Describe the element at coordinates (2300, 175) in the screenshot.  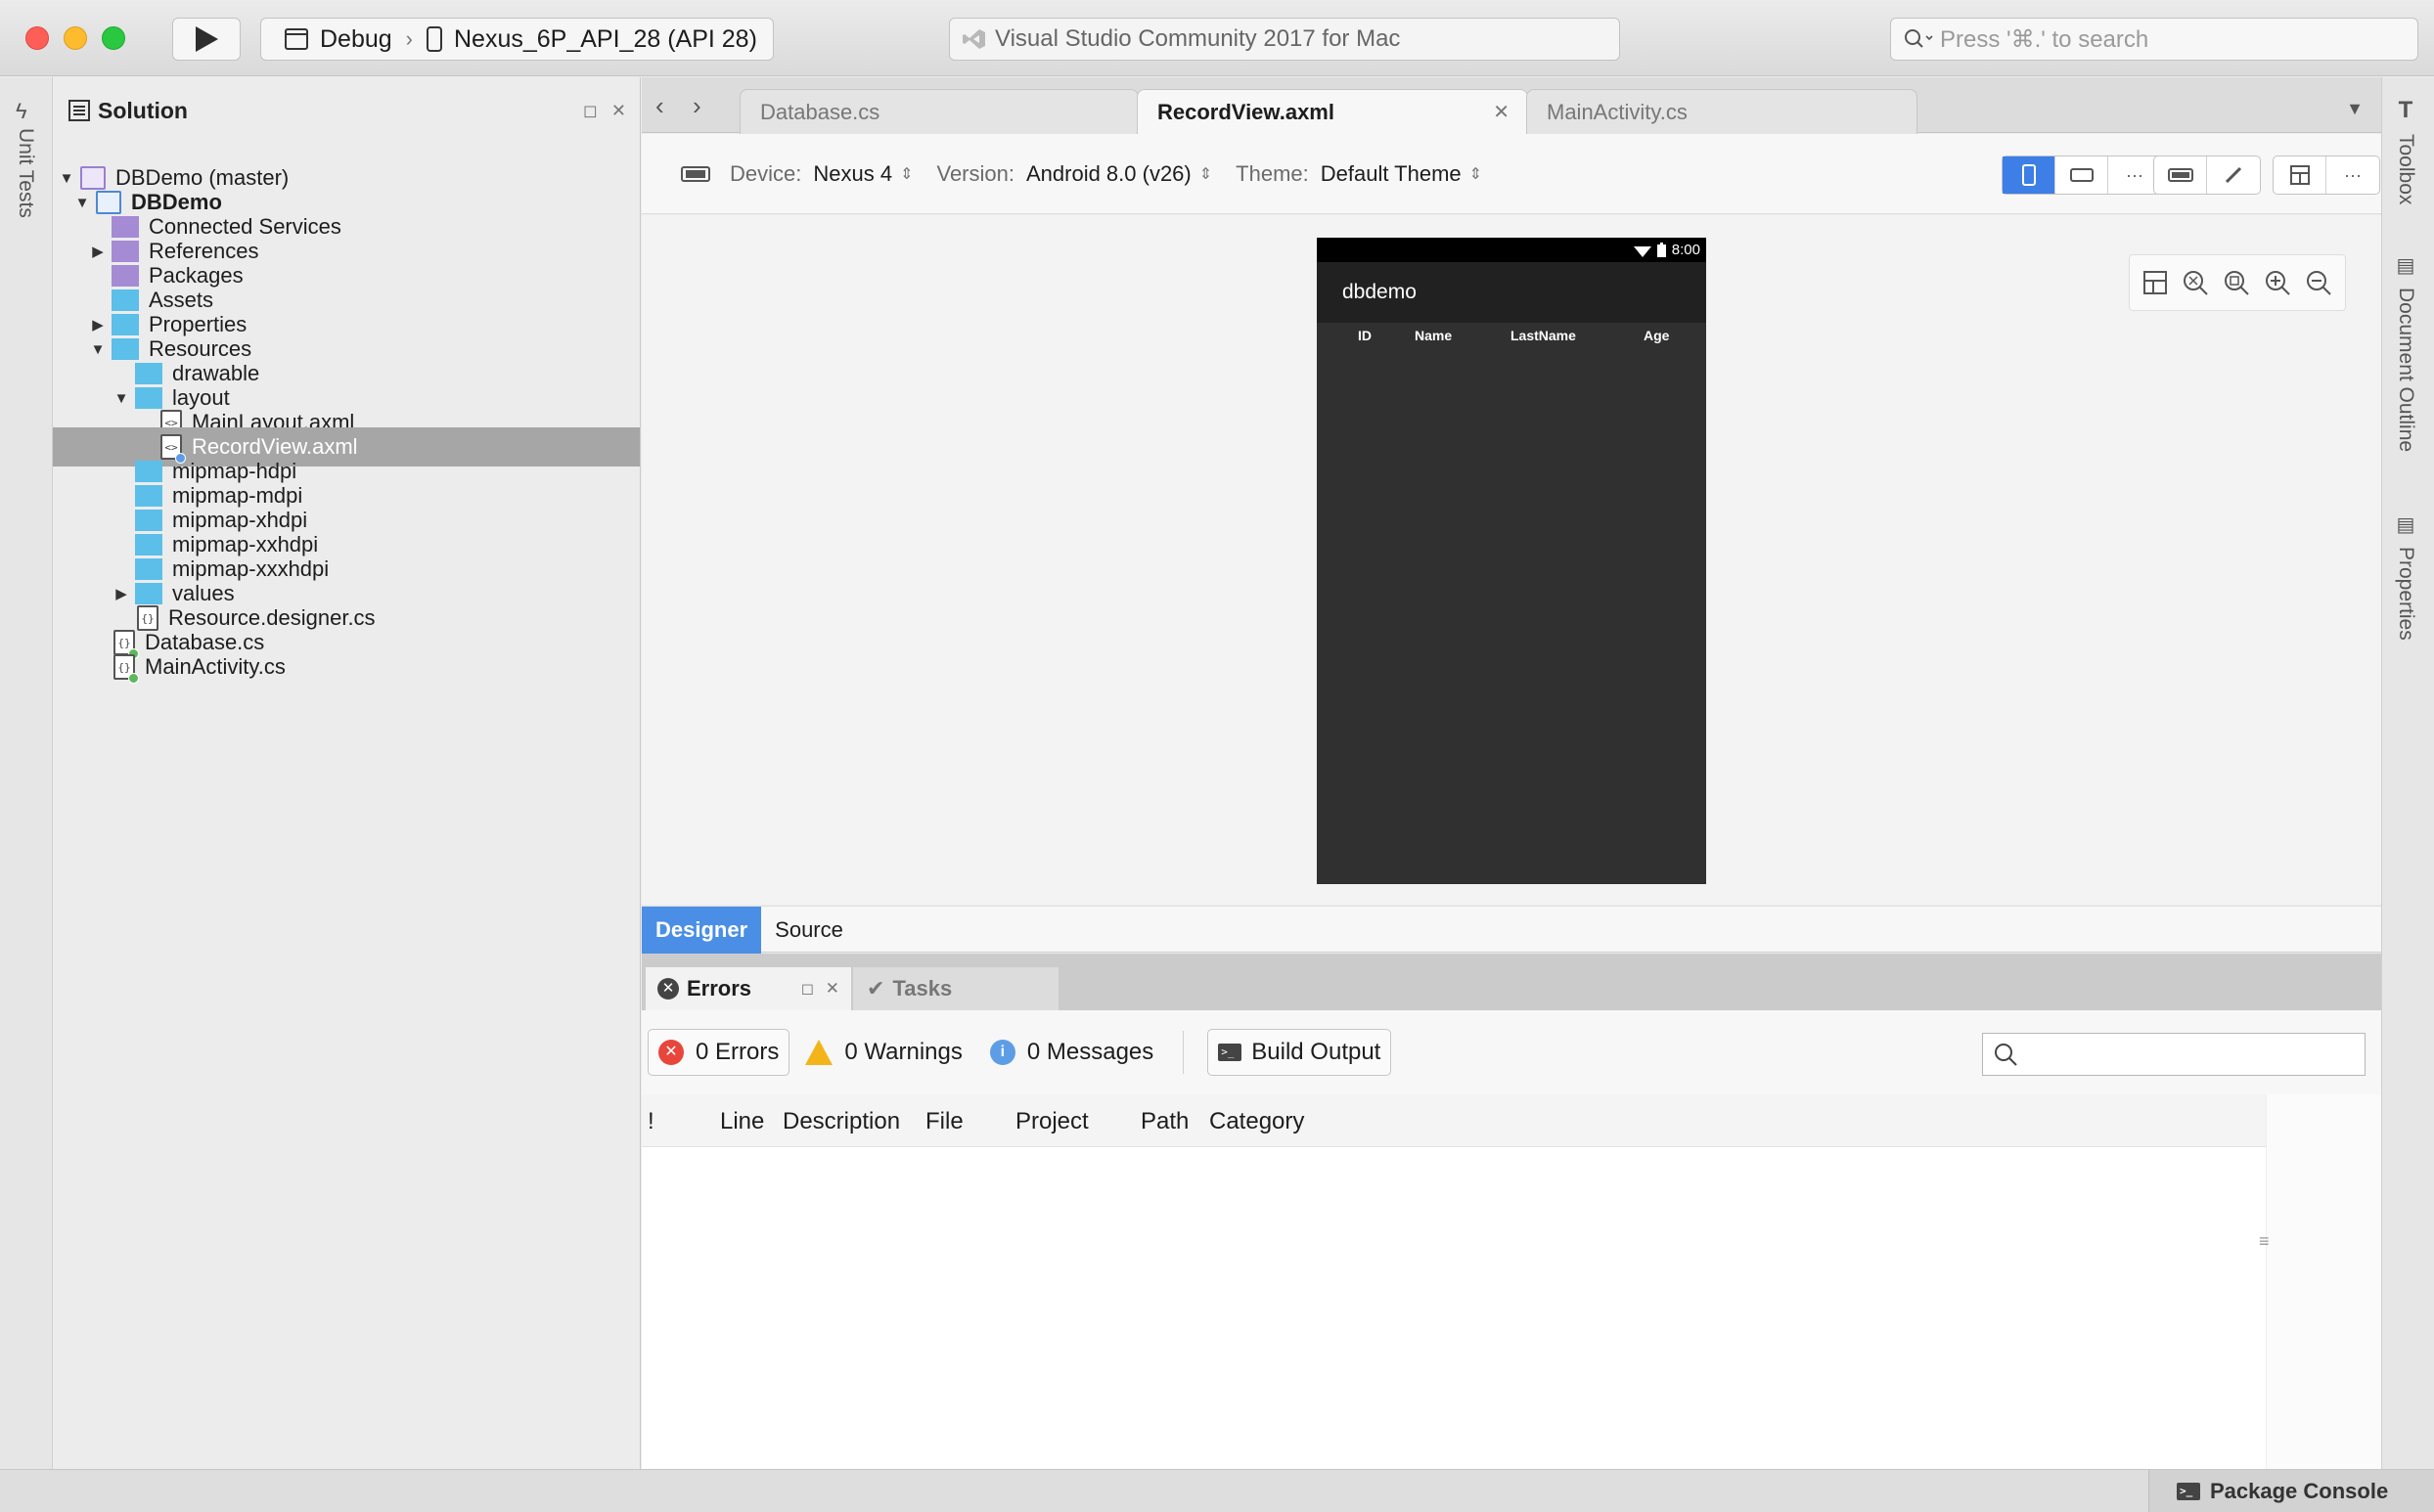
I see `layout-grid-icon` at that location.